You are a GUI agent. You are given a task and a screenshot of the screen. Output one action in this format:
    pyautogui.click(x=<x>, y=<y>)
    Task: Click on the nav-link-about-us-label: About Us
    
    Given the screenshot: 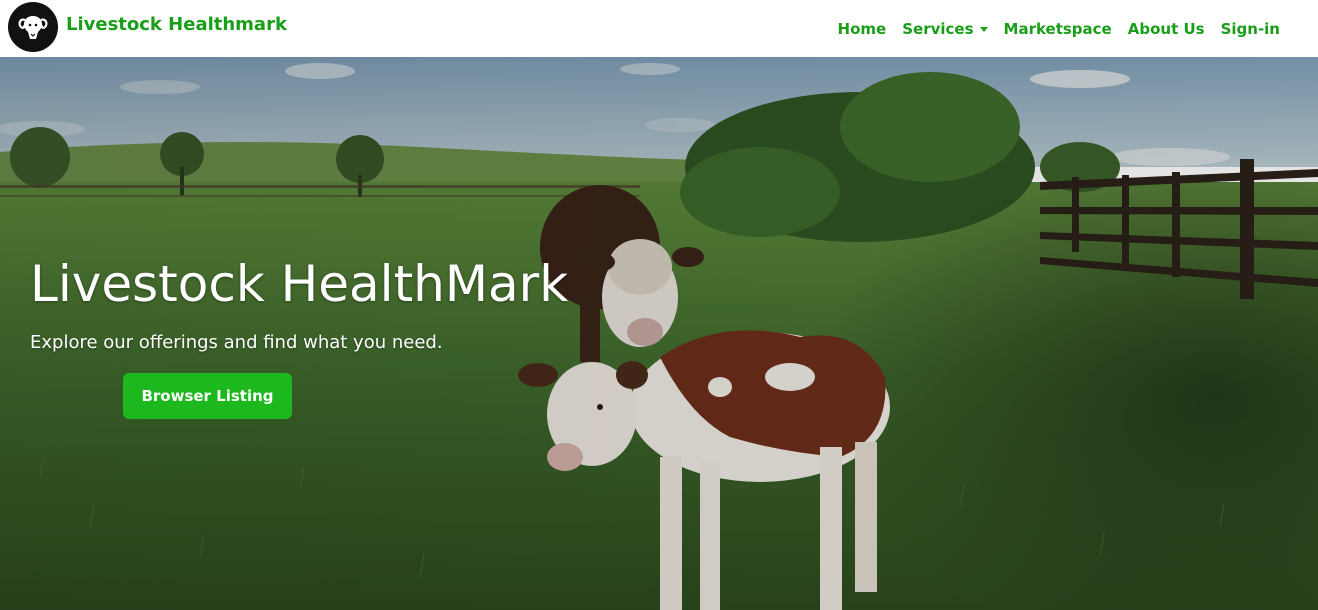 What is the action you would take?
    pyautogui.click(x=1166, y=28)
    